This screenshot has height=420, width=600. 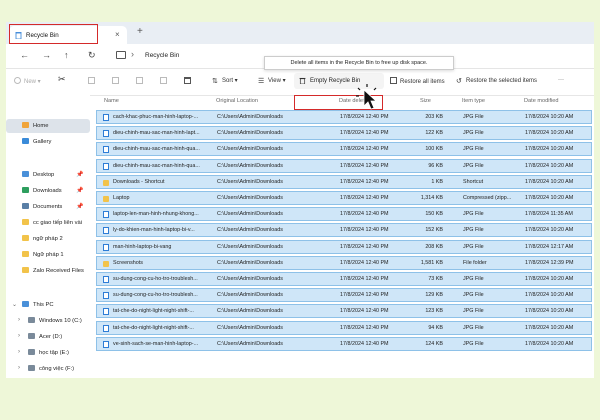 I want to click on chevron-down-icon: ⌄, so click(x=14, y=304).